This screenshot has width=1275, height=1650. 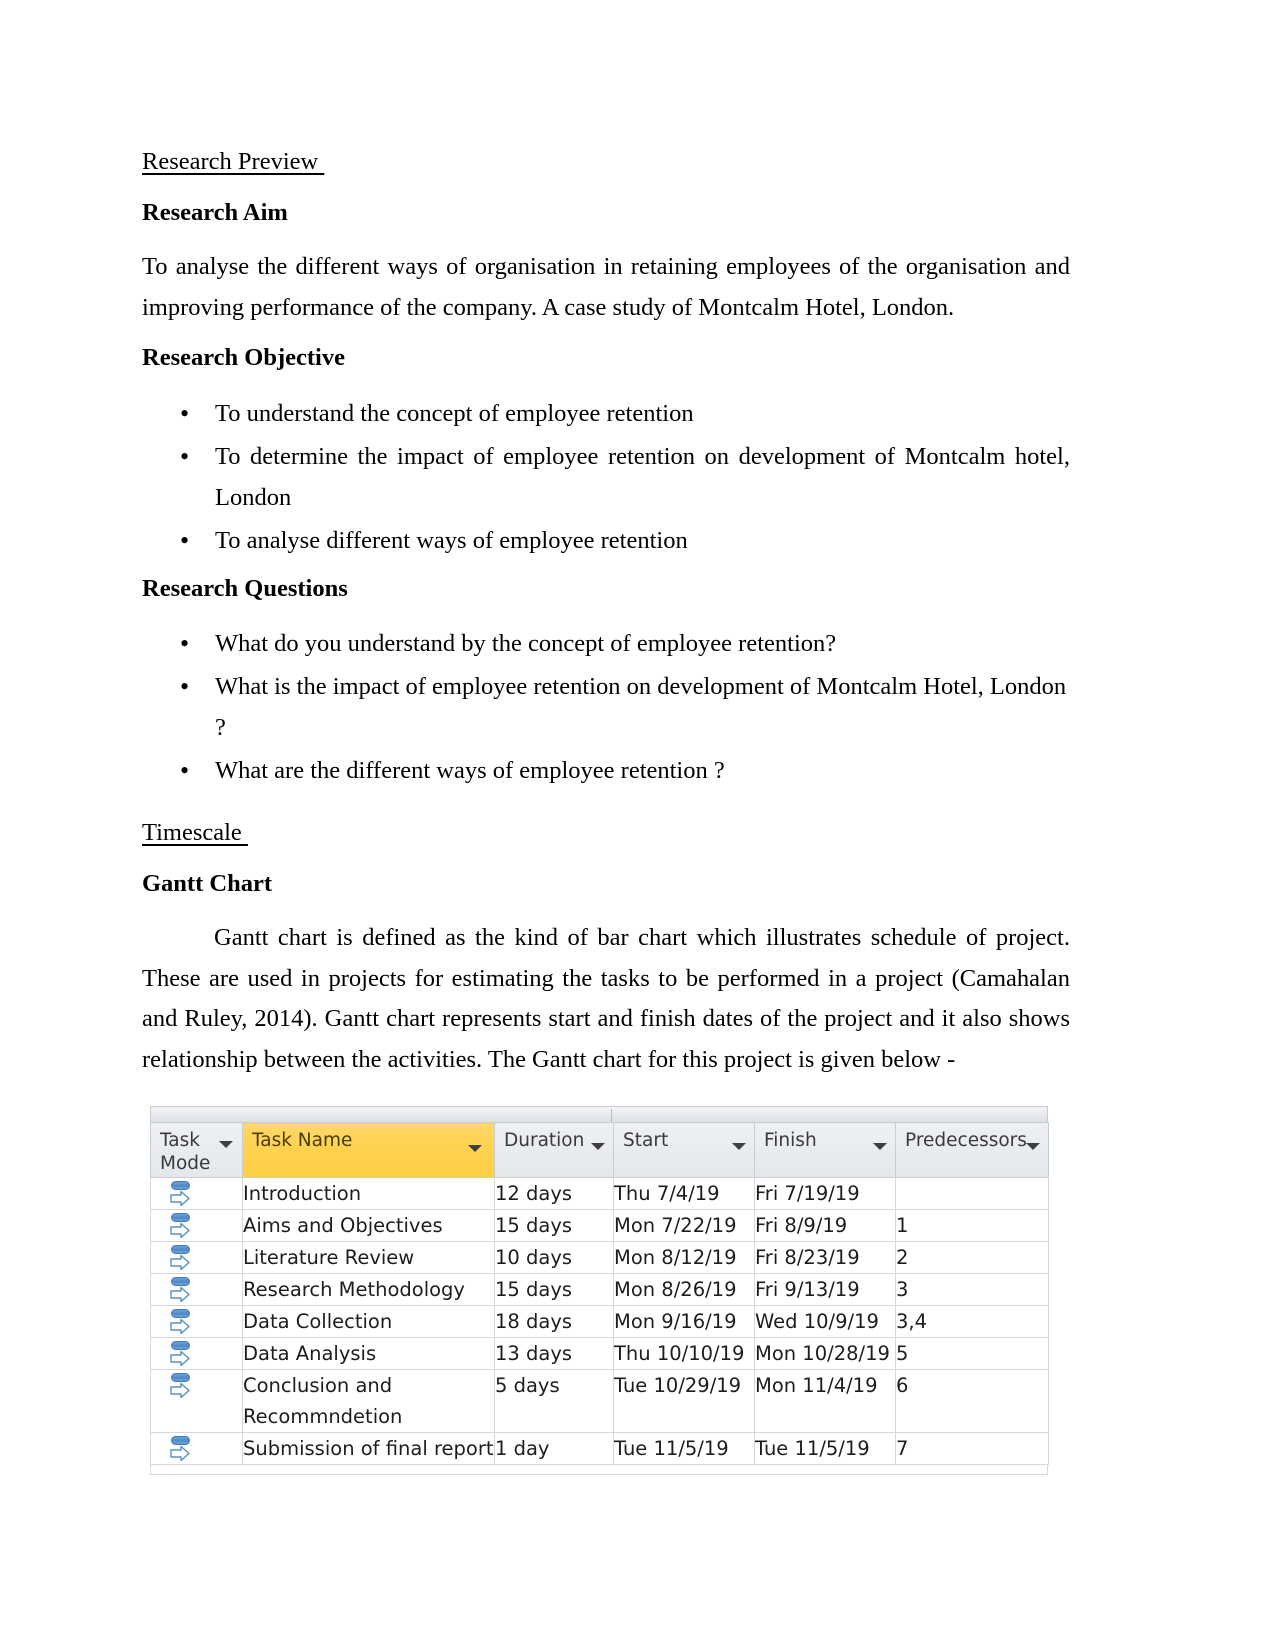 What do you see at coordinates (207, 883) in the screenshot?
I see `gantt-chart-heading: Gantt Chart` at bounding box center [207, 883].